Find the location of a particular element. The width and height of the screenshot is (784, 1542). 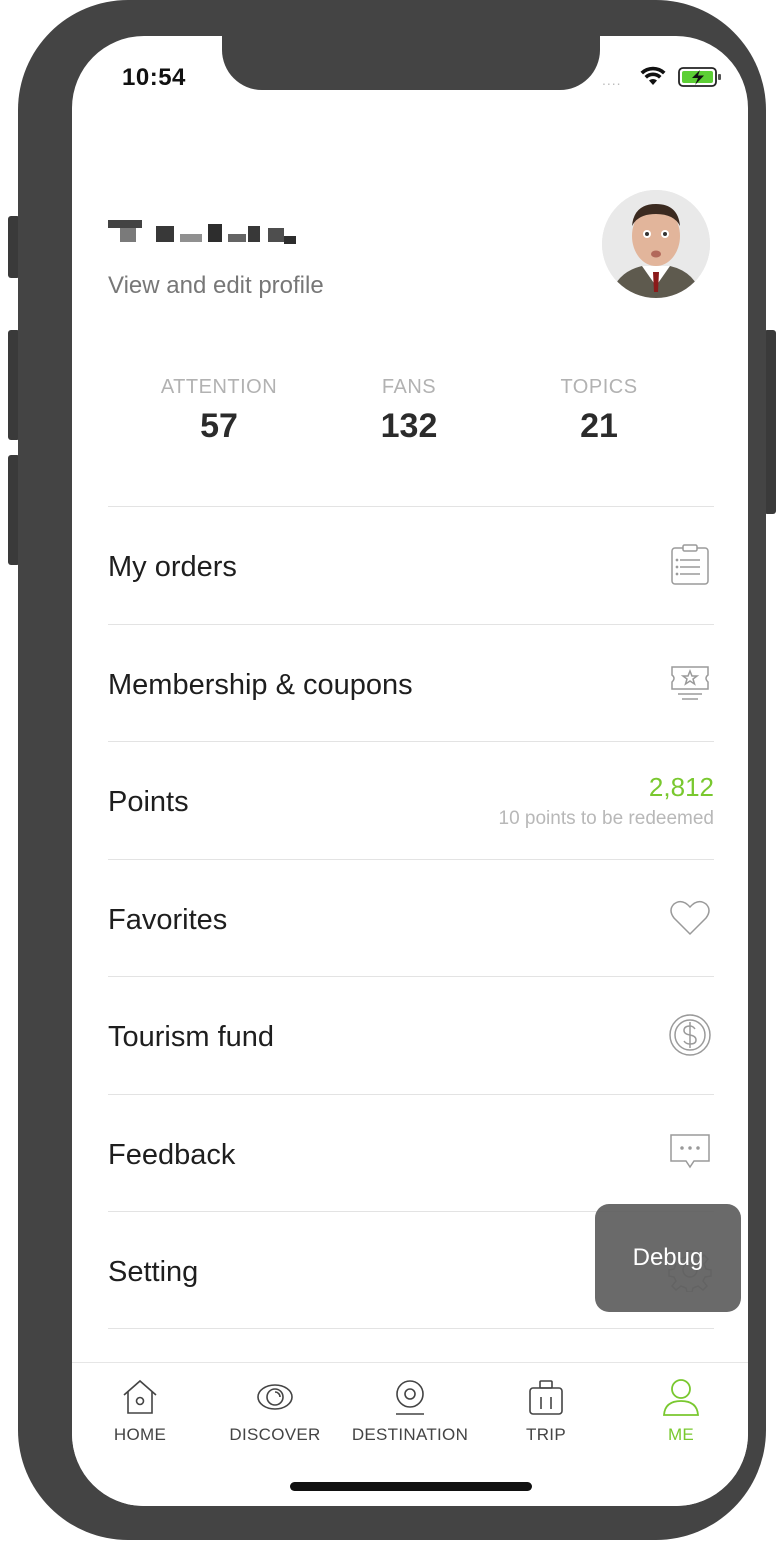

menu-item-label: Tourism fund is located at coordinates (191, 1037).